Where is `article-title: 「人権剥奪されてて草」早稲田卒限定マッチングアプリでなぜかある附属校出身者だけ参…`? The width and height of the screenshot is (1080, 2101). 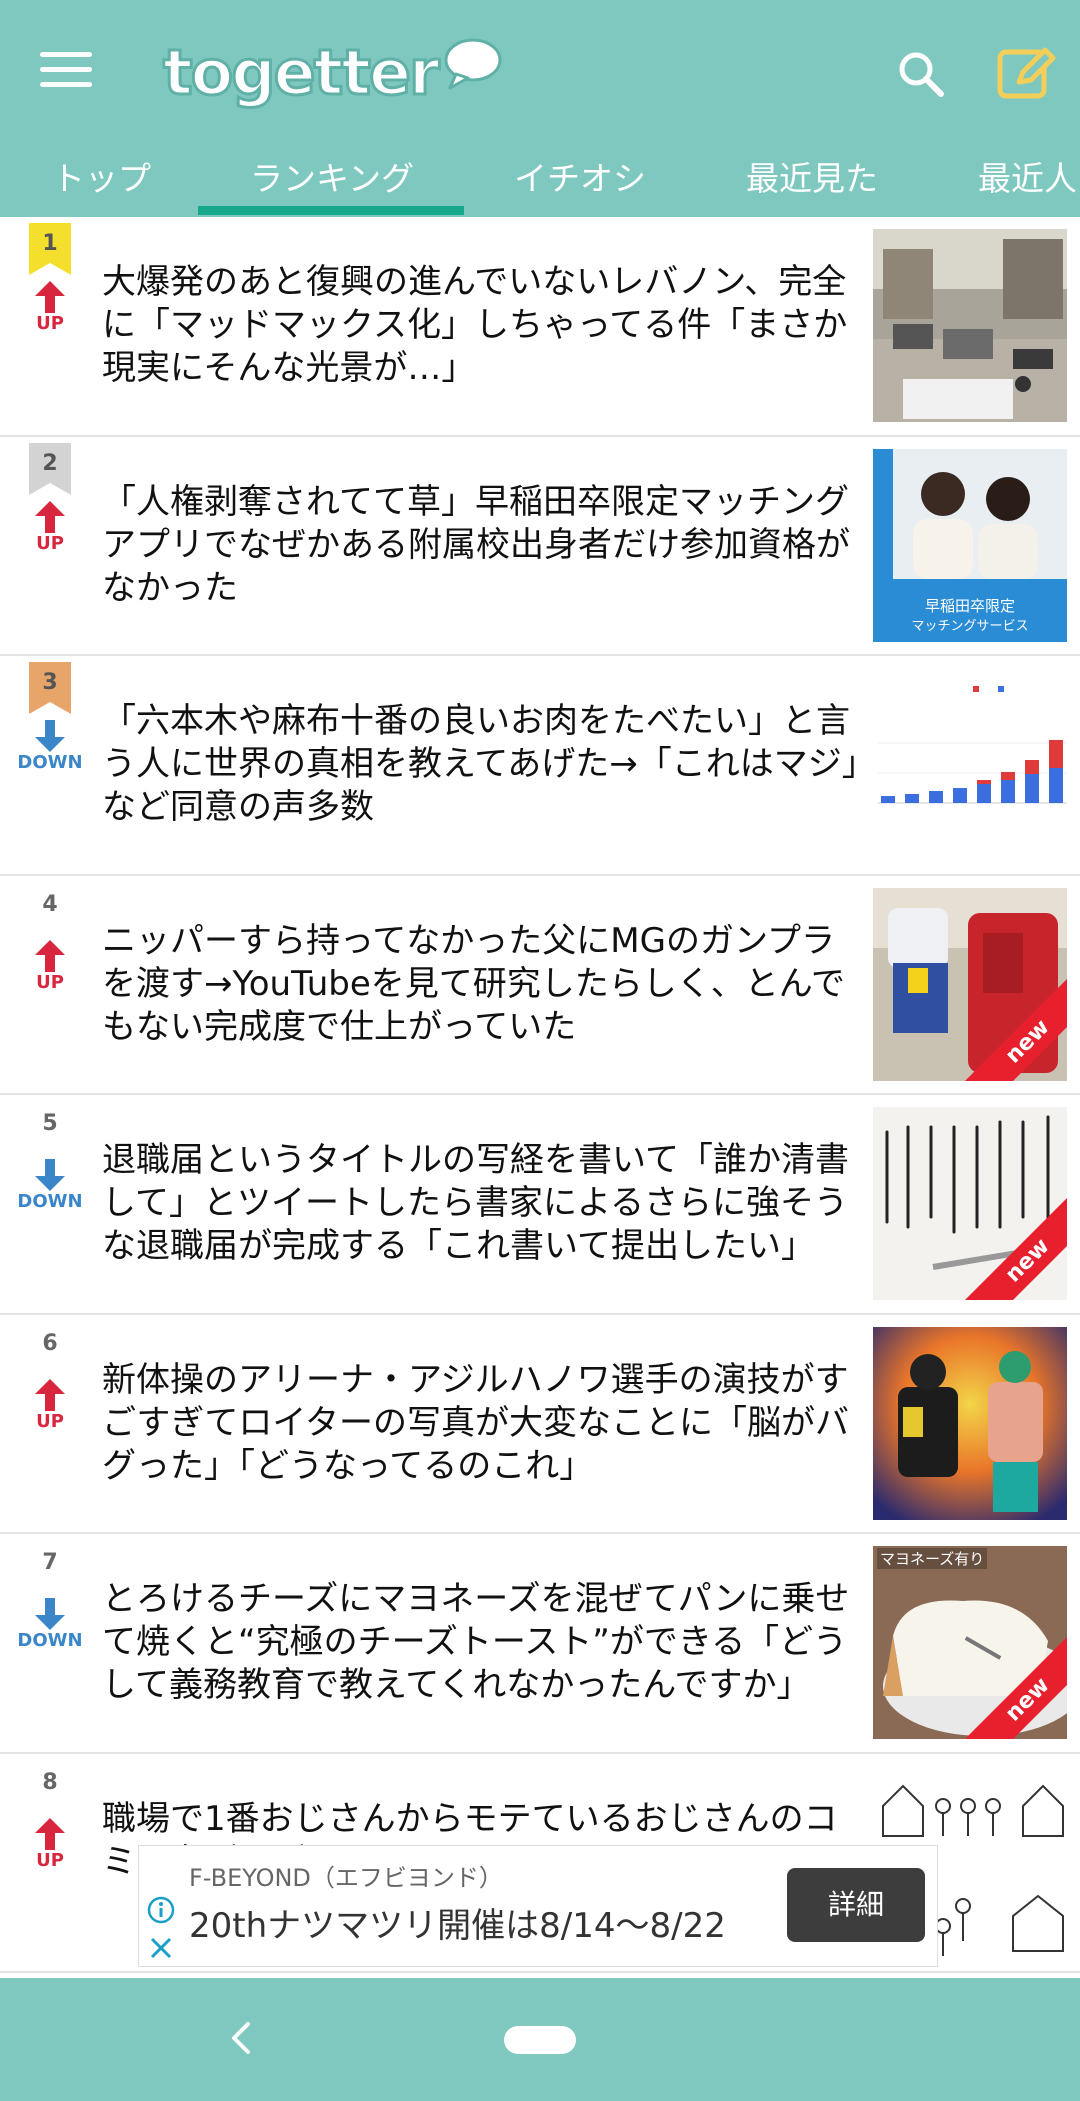
article-title: 「人権剥奪されてて草」早稲田卒限定マッチングアプリでなぜかある附属校出身者だけ参… is located at coordinates (482, 545).